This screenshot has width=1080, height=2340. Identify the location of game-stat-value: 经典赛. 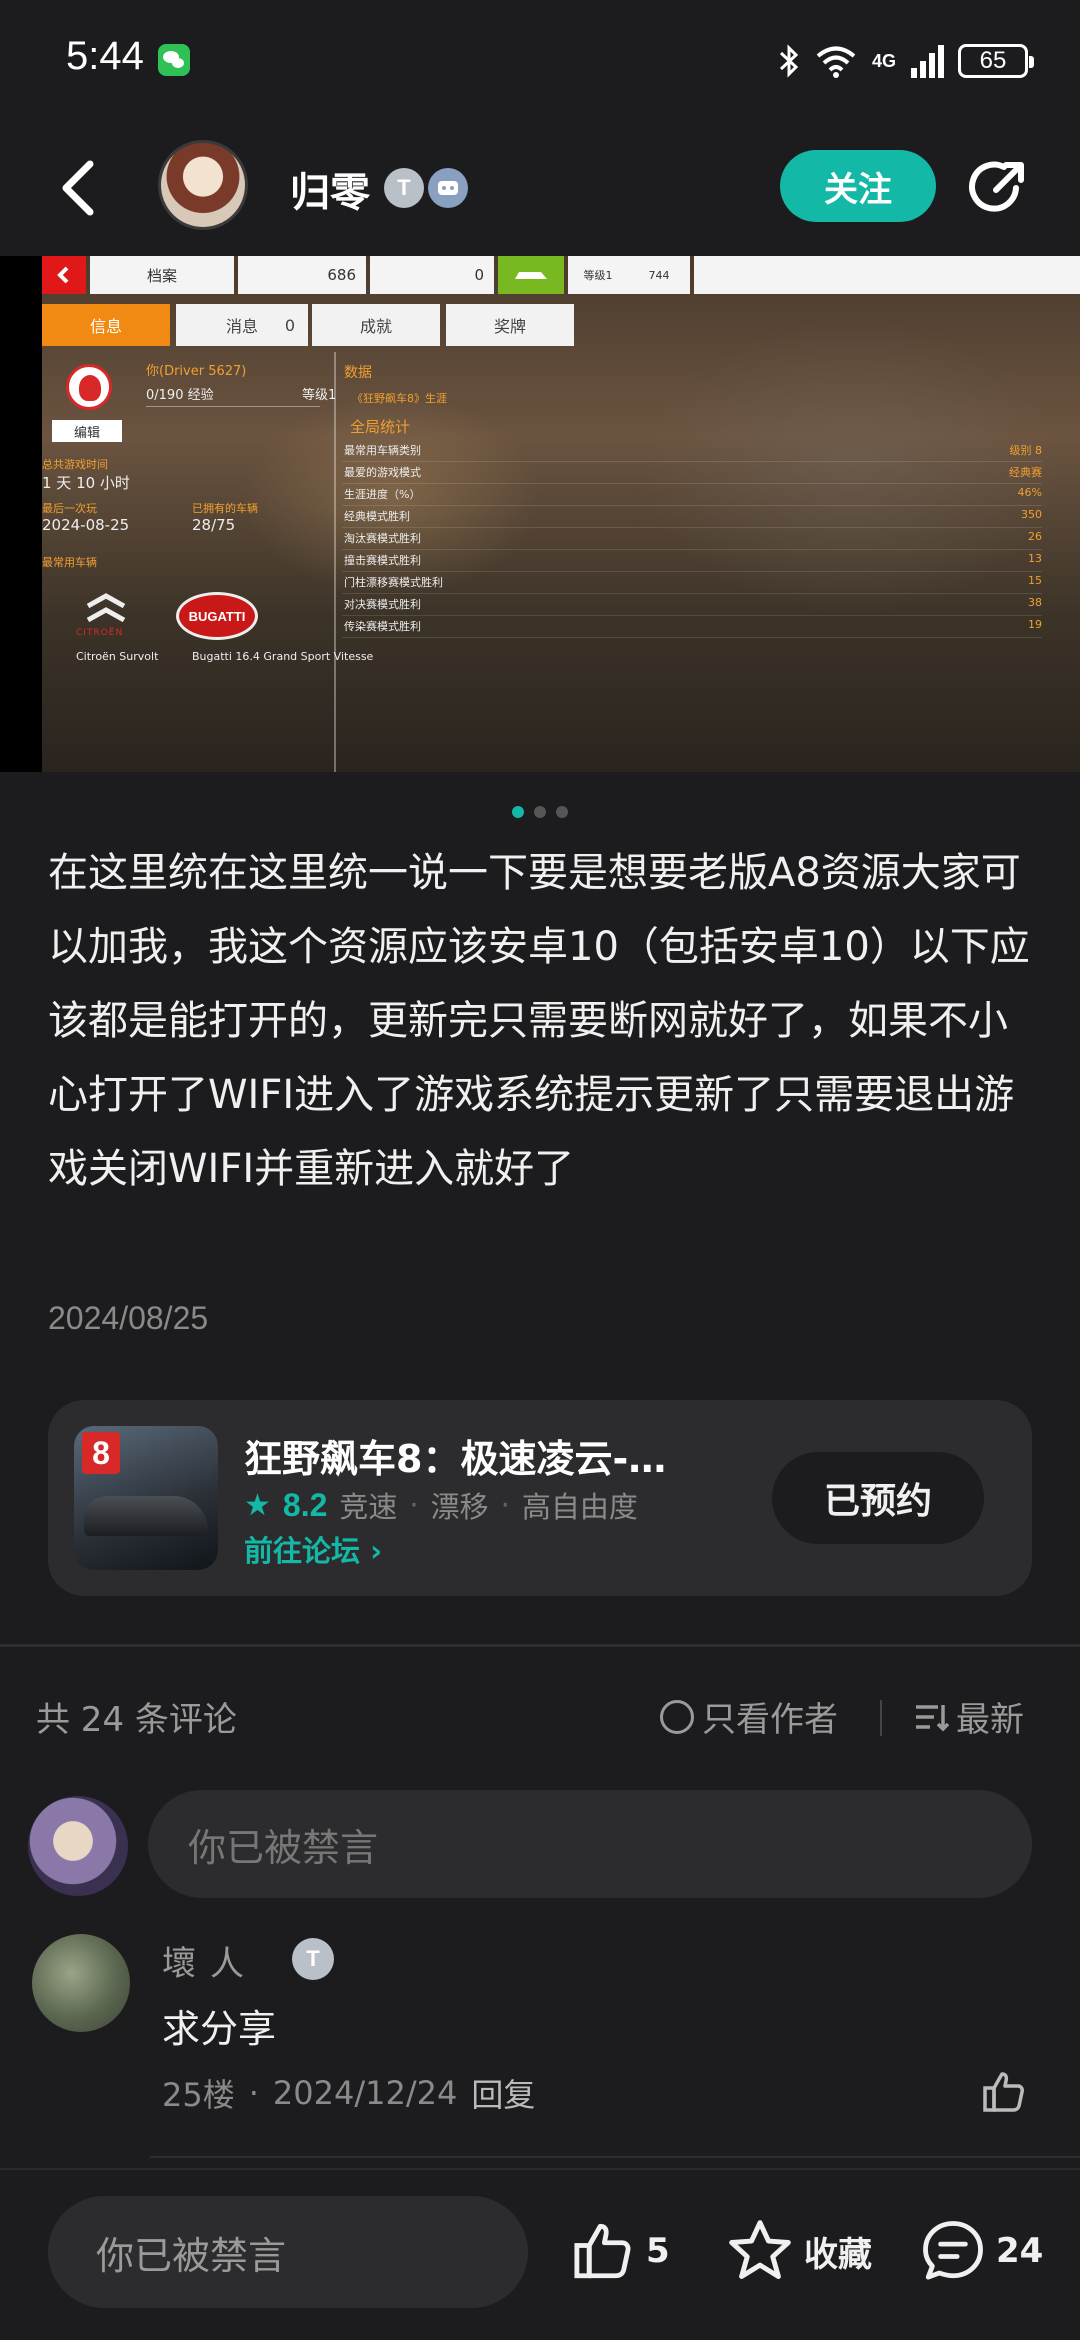
(1025, 472).